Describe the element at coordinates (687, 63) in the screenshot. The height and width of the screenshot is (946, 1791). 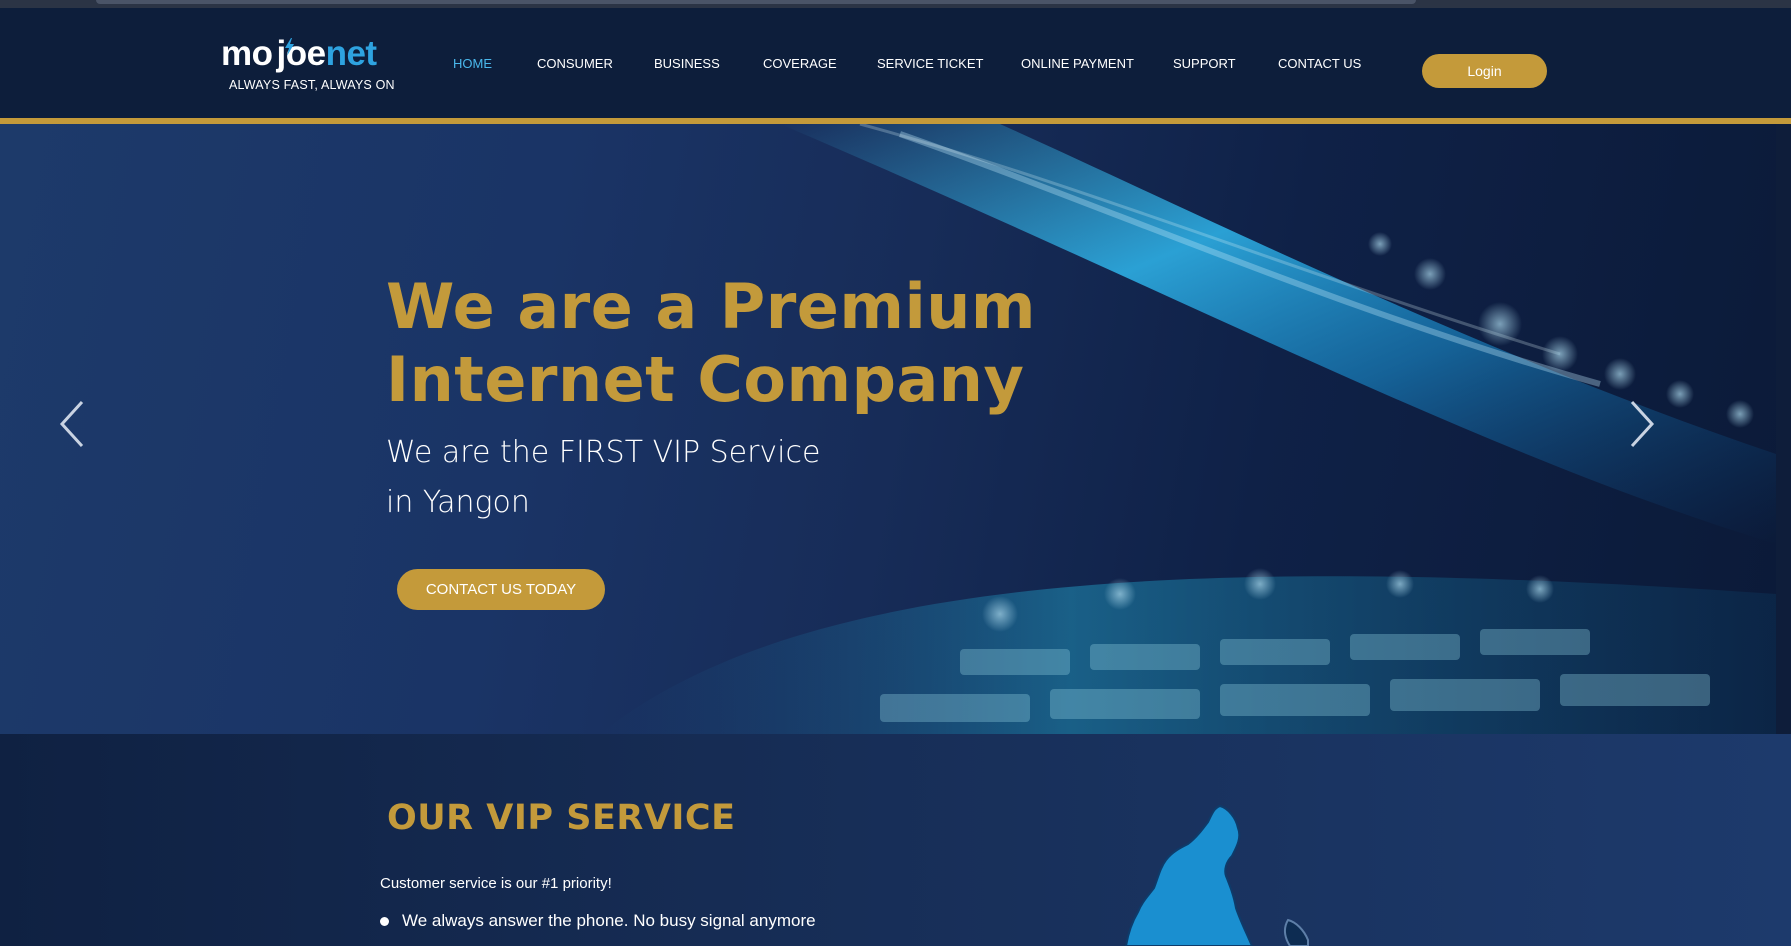
I see `nav-item-business: BUSINESS` at that location.